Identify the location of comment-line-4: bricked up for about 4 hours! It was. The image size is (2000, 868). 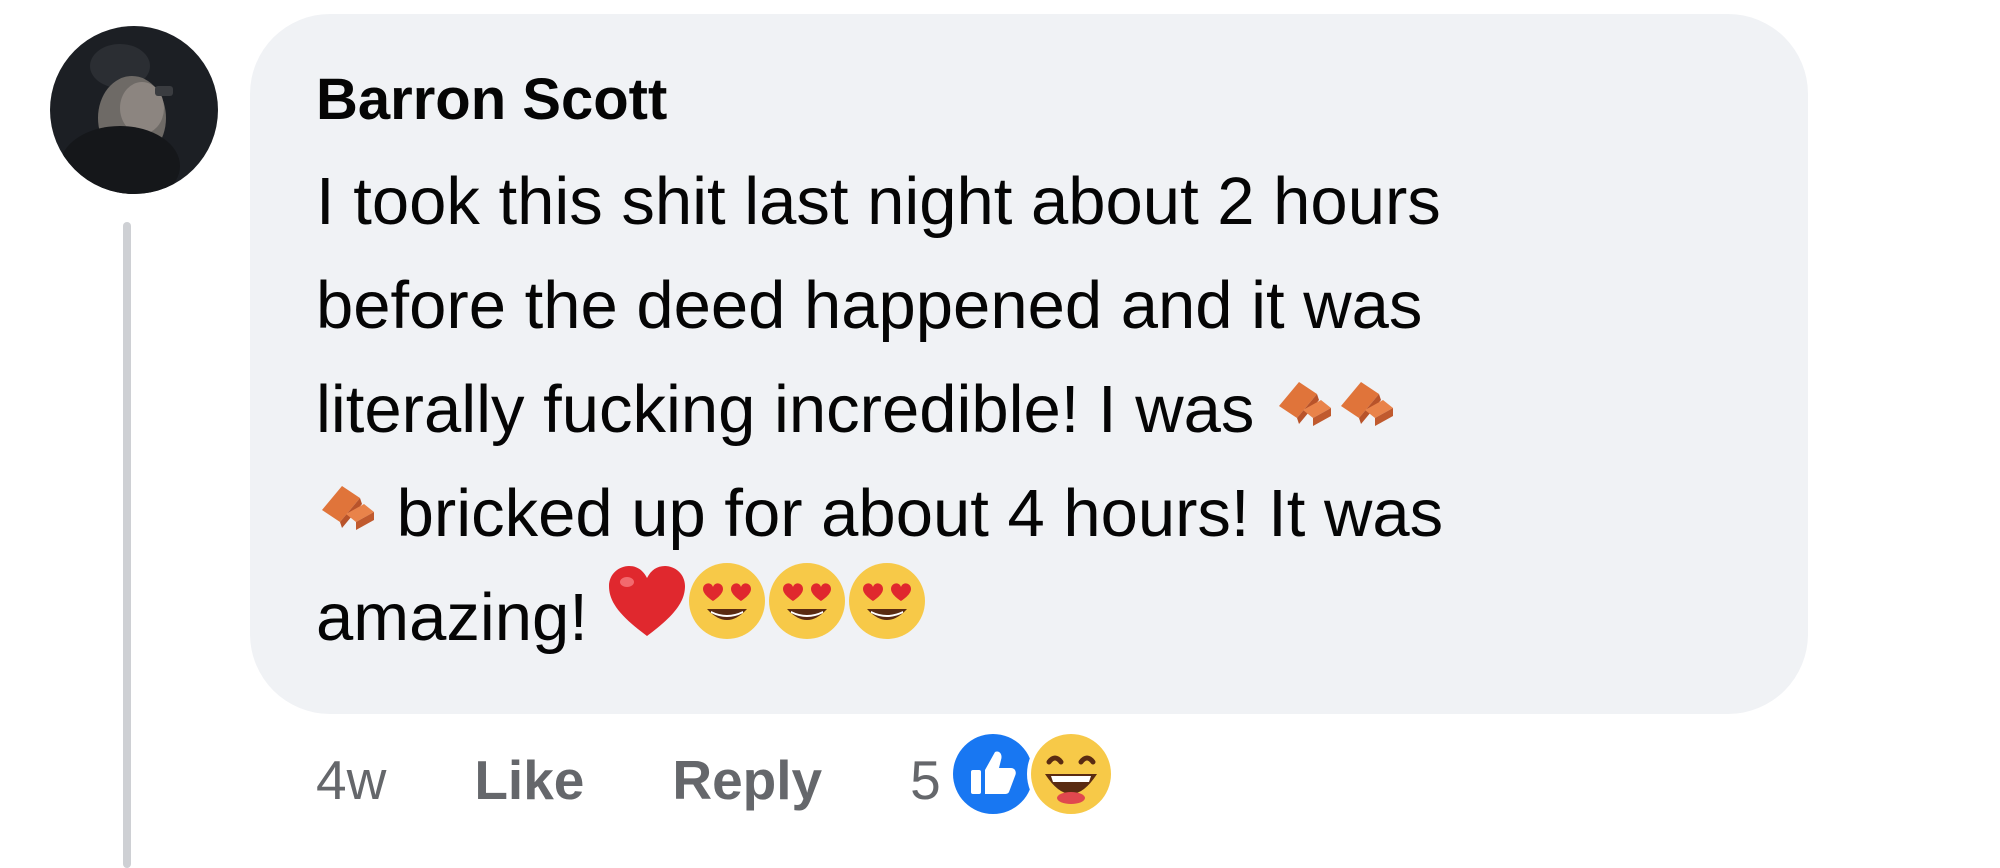
(1034, 514).